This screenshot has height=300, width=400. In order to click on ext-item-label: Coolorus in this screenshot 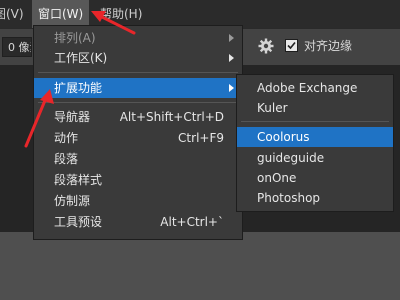, I will do `click(283, 137)`.